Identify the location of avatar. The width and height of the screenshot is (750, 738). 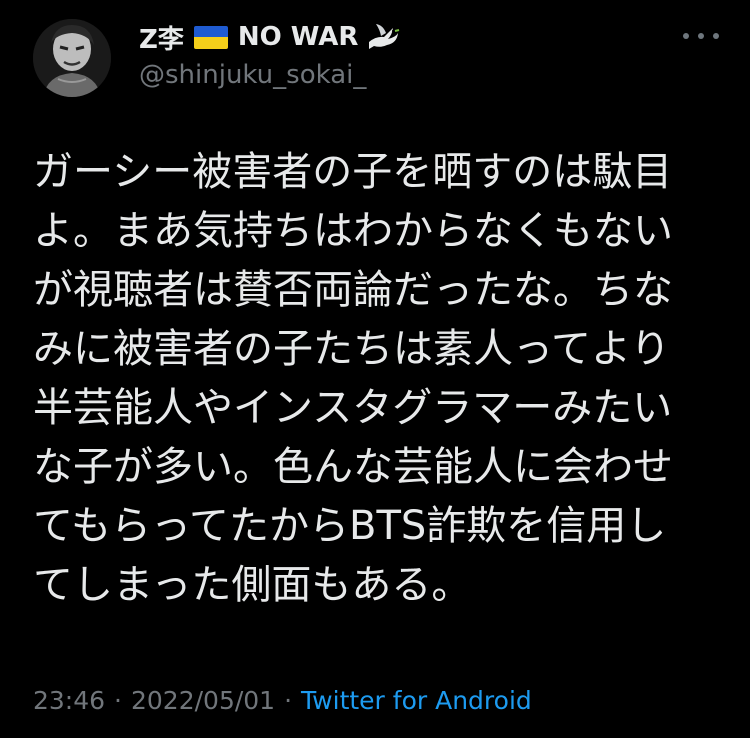
(72, 58).